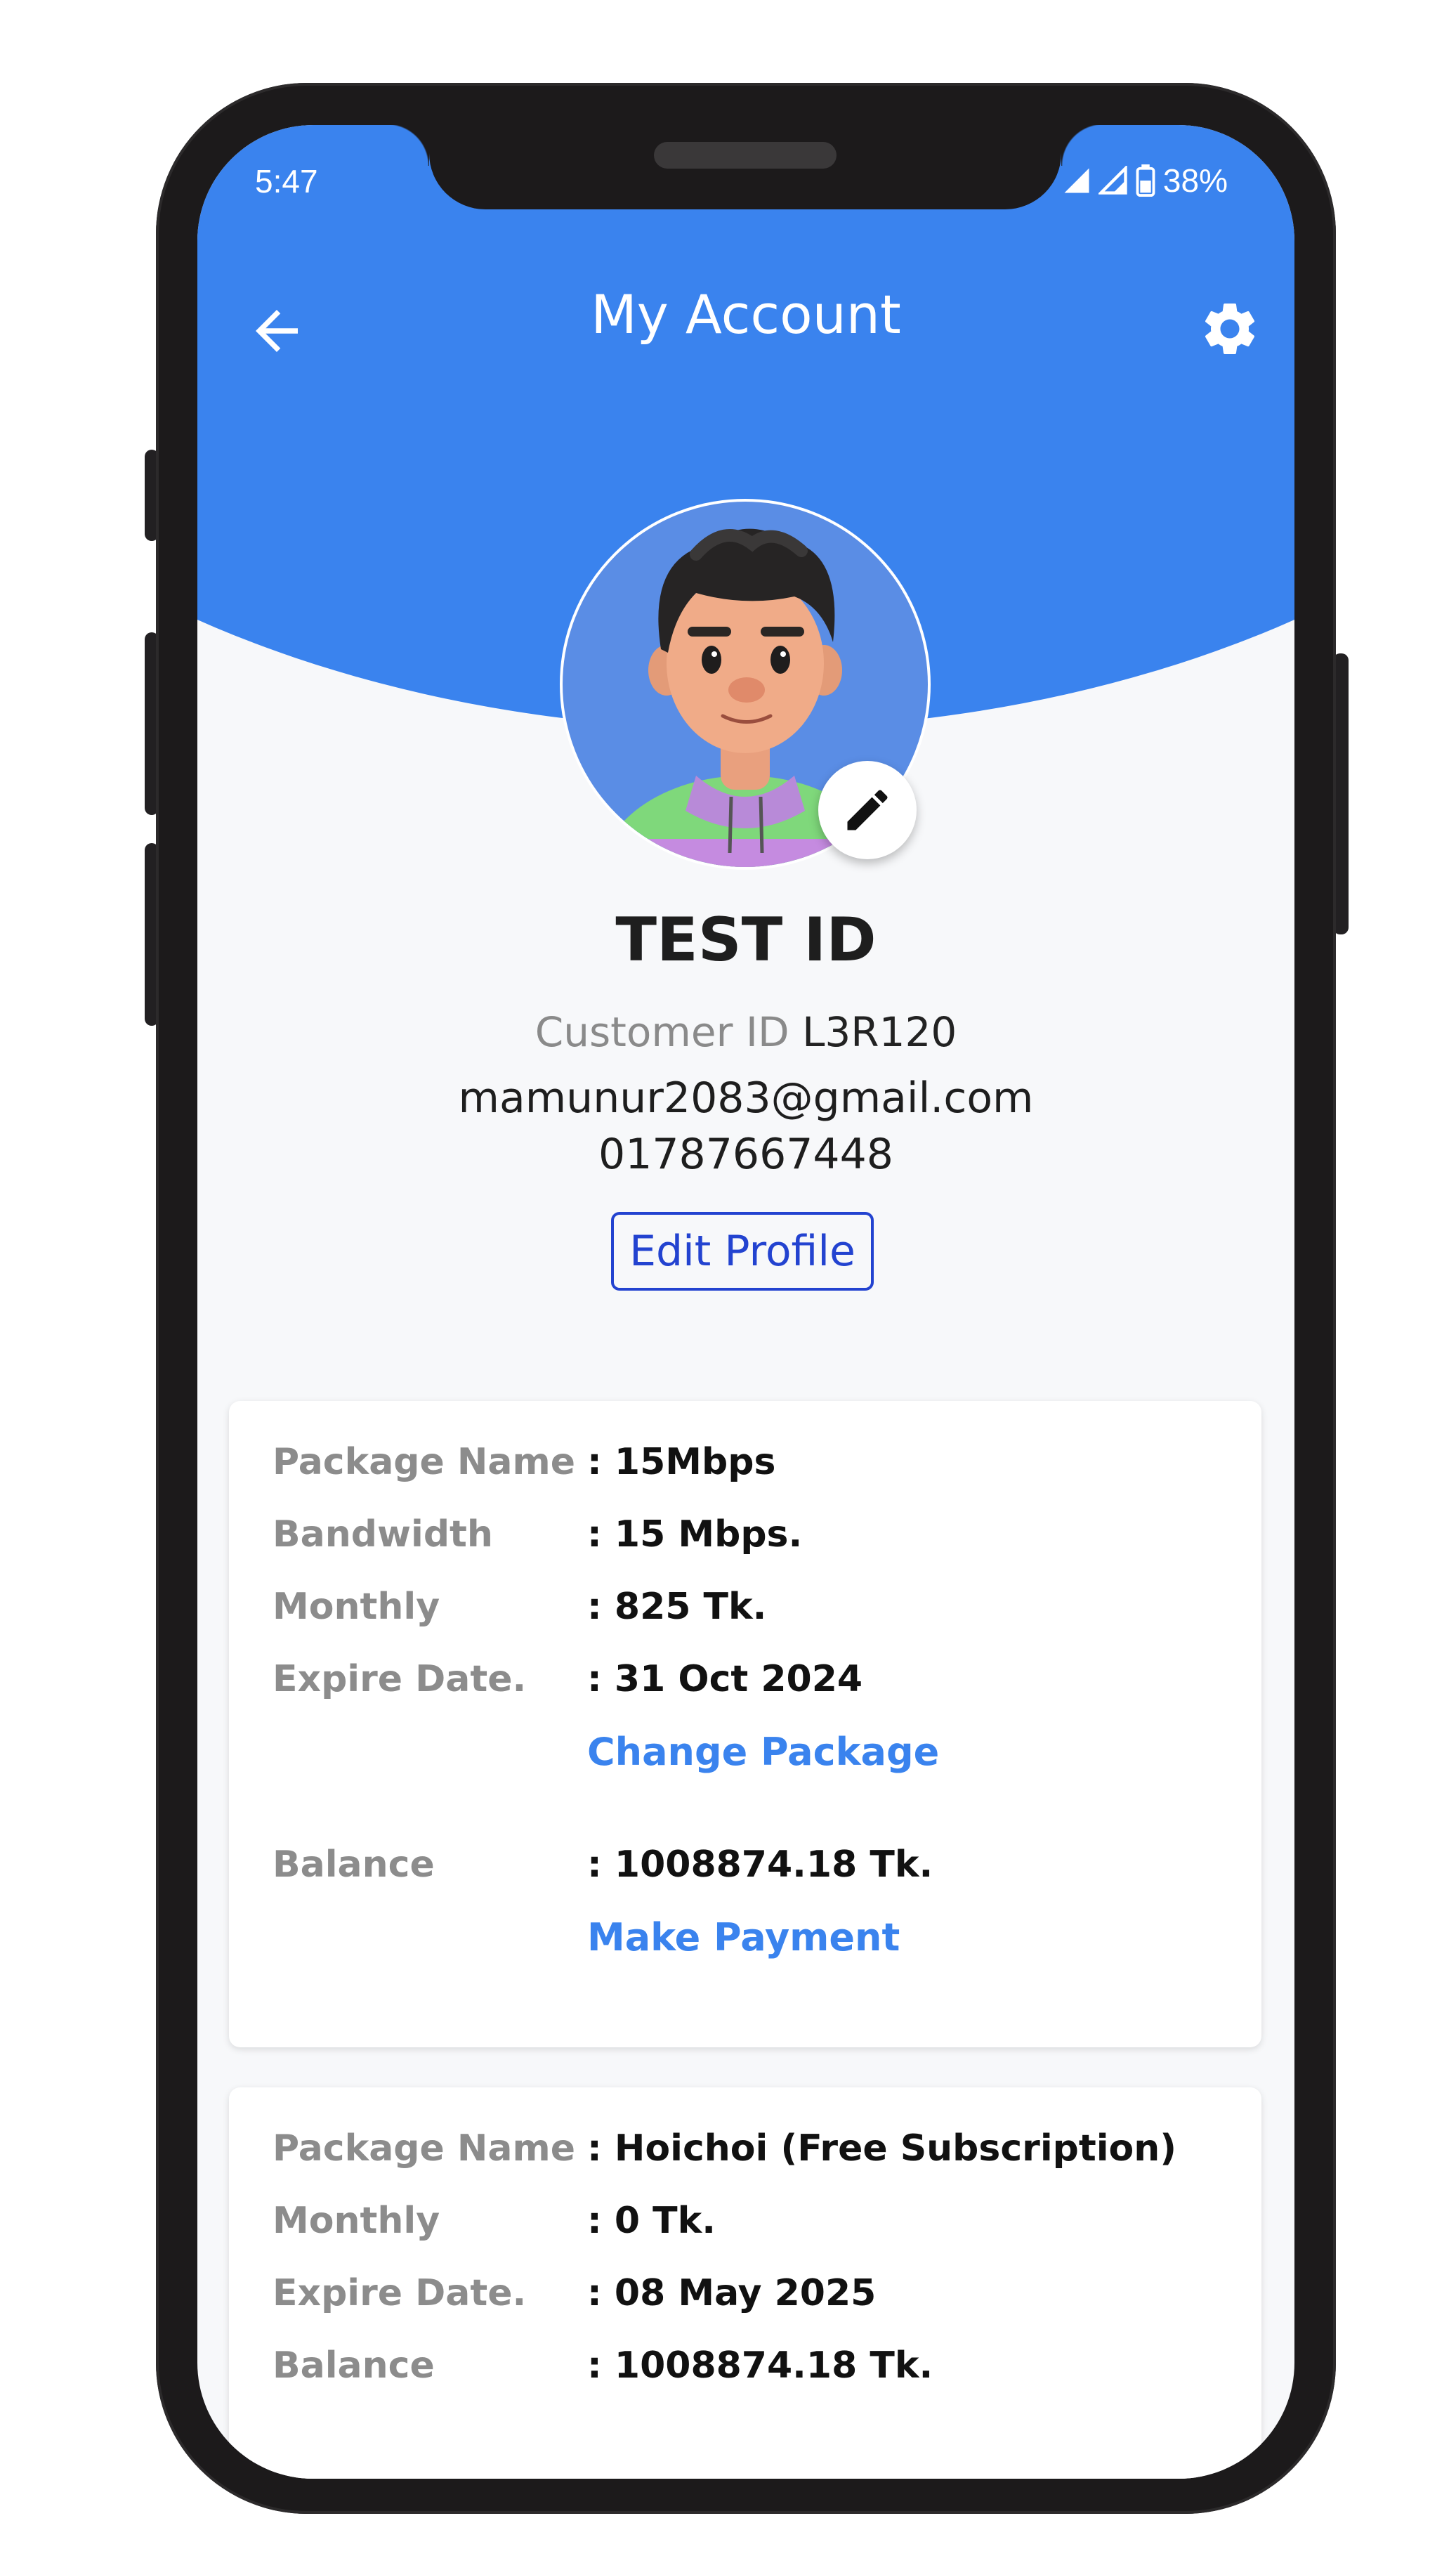 The height and width of the screenshot is (2556, 1456). What do you see at coordinates (661, 1032) in the screenshot?
I see `customer-id-label: Customer ID` at bounding box center [661, 1032].